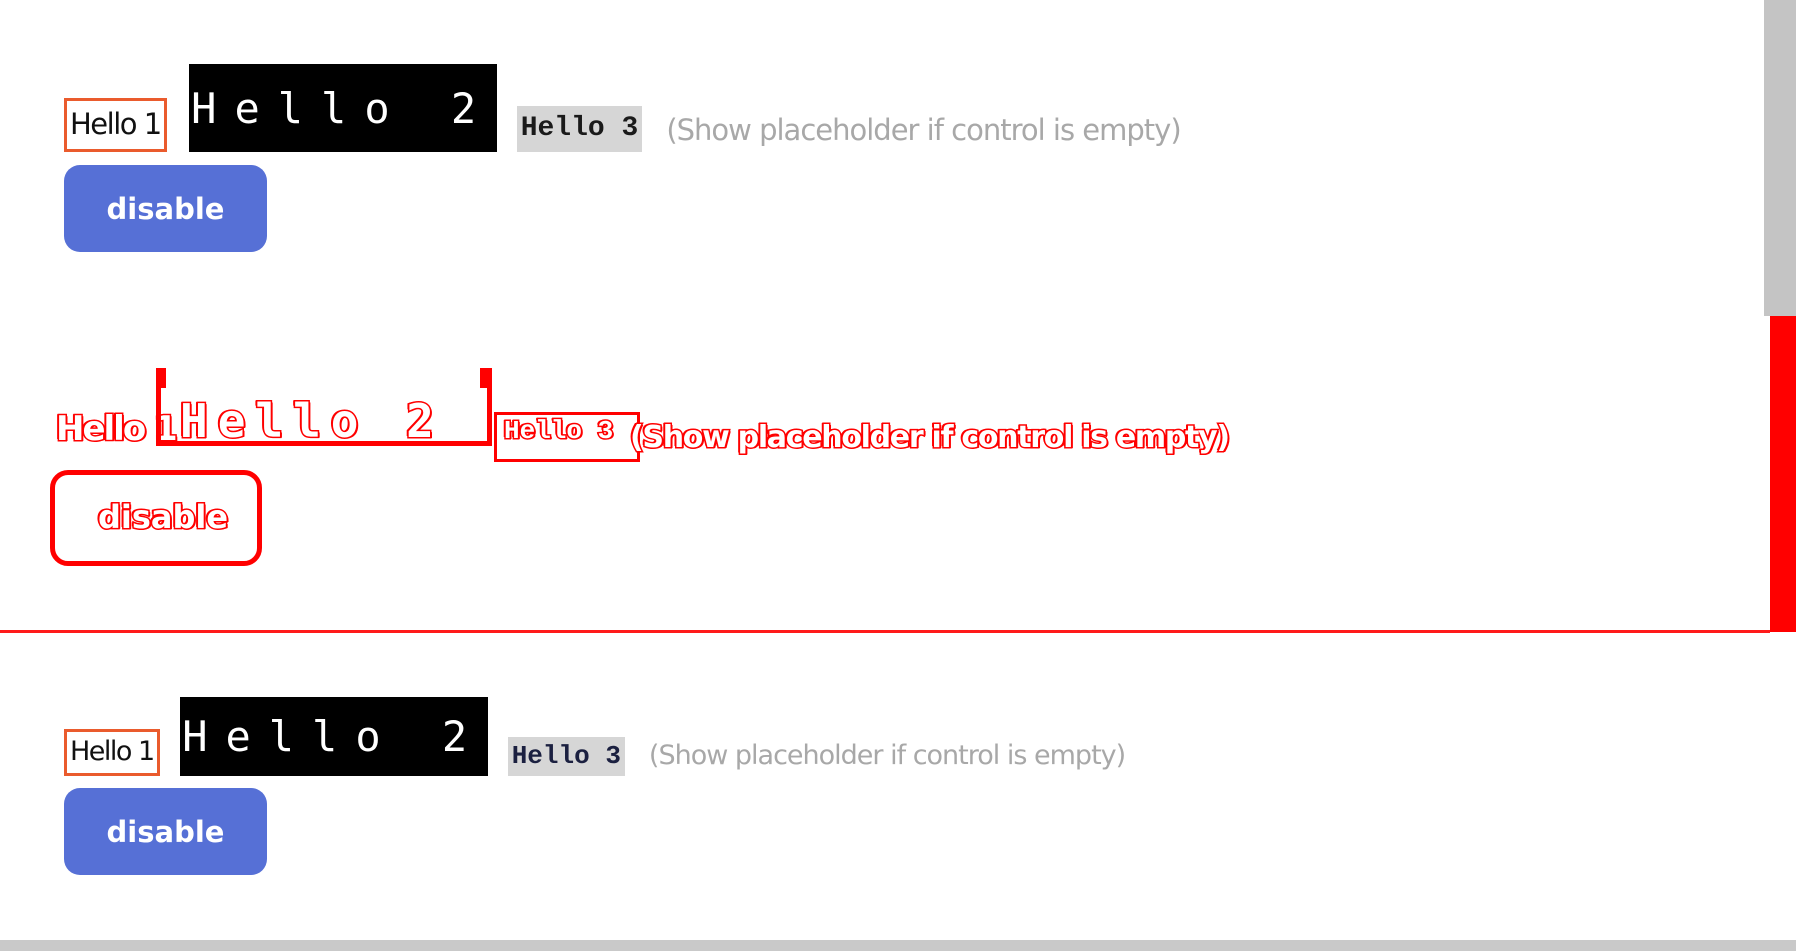 The image size is (1796, 951). Describe the element at coordinates (486, 378) in the screenshot. I see `diff-hello-2-box-right-tab` at that location.